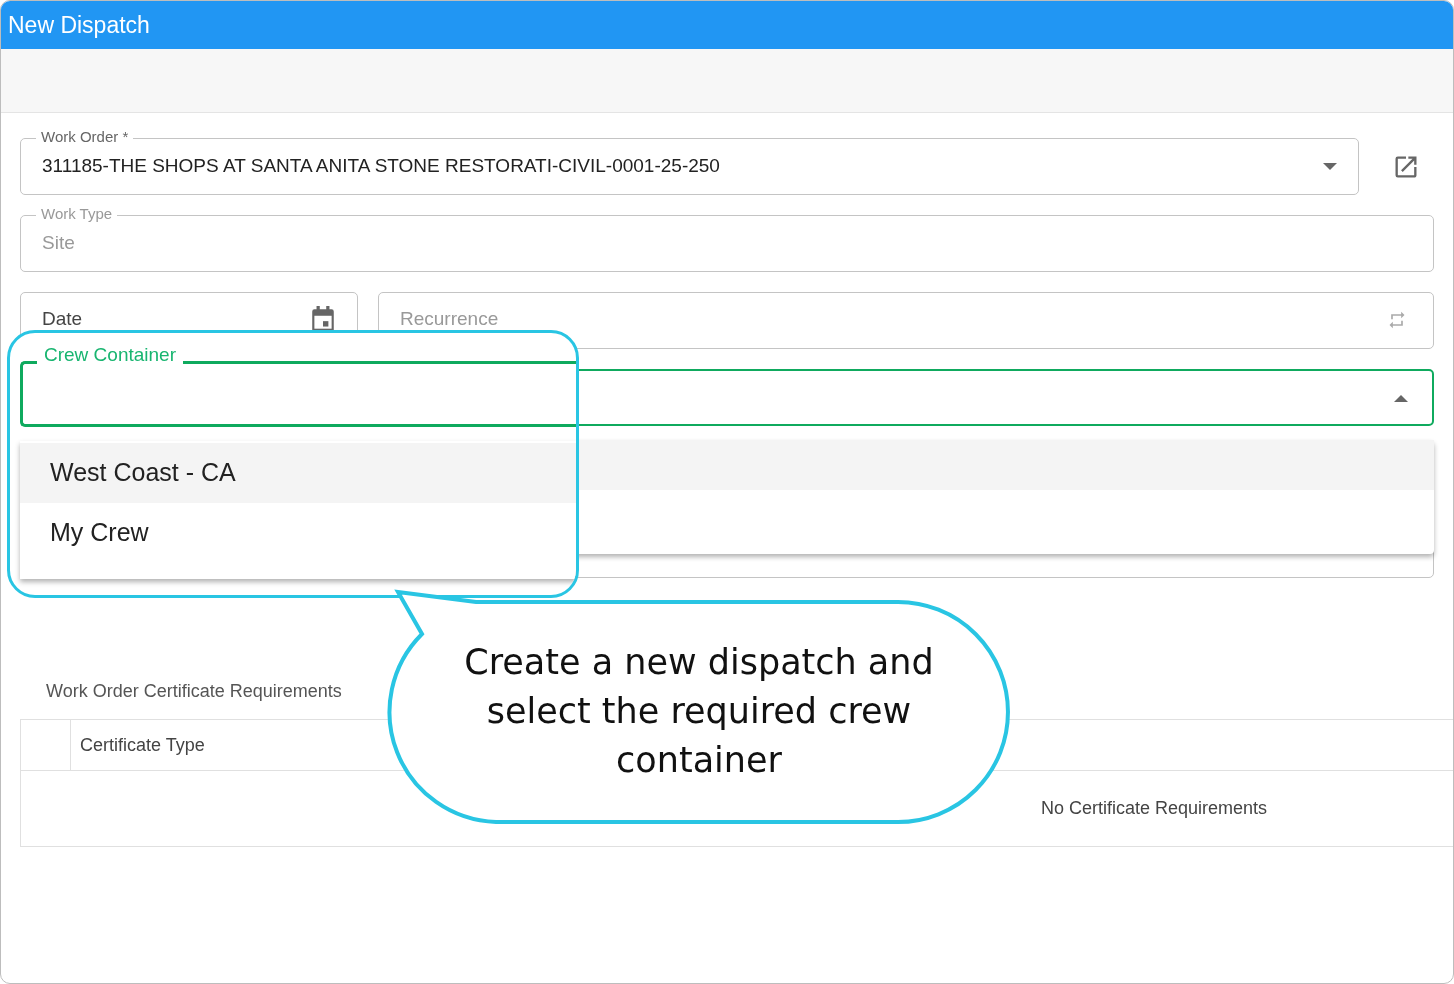 This screenshot has height=984, width=1454. What do you see at coordinates (58, 243) in the screenshot?
I see `field-value: Site` at bounding box center [58, 243].